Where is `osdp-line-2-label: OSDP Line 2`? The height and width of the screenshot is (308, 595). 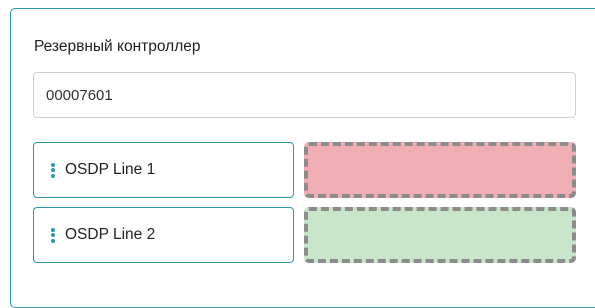 osdp-line-2-label: OSDP Line 2 is located at coordinates (110, 234).